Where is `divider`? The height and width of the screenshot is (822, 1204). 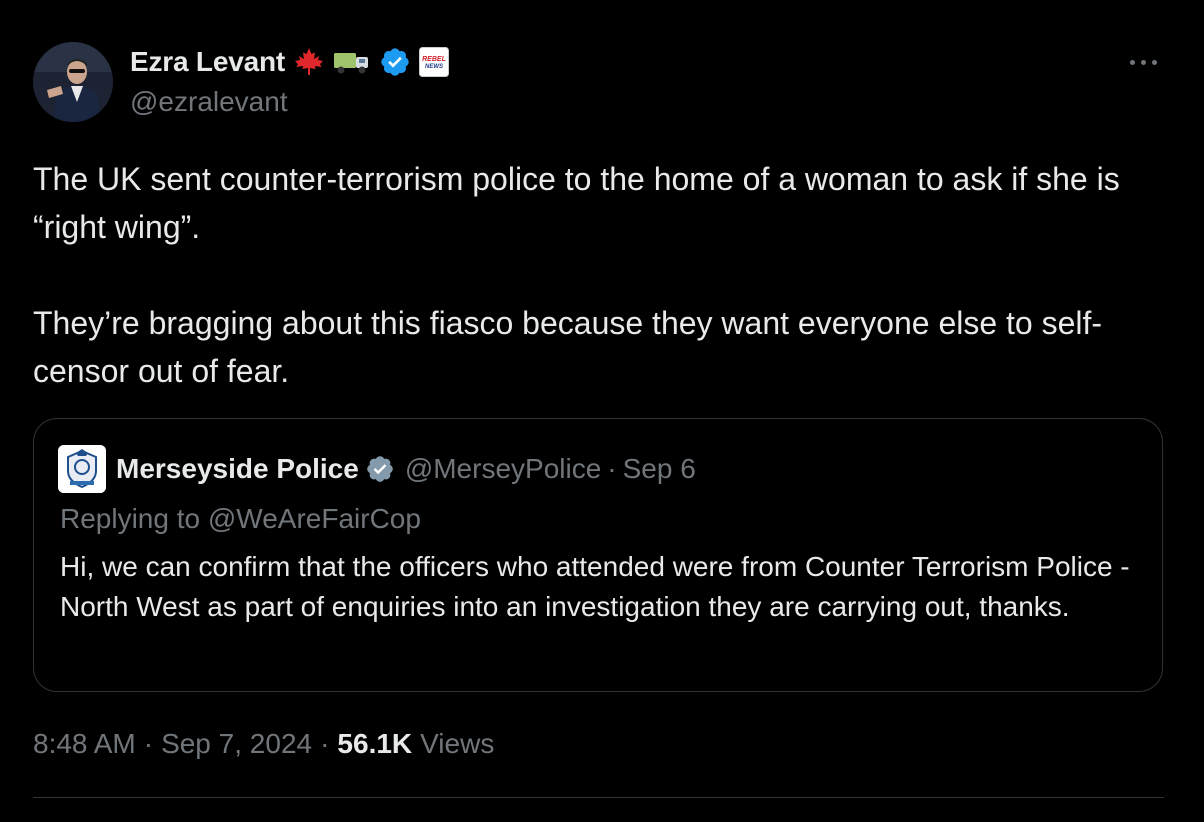 divider is located at coordinates (598, 797).